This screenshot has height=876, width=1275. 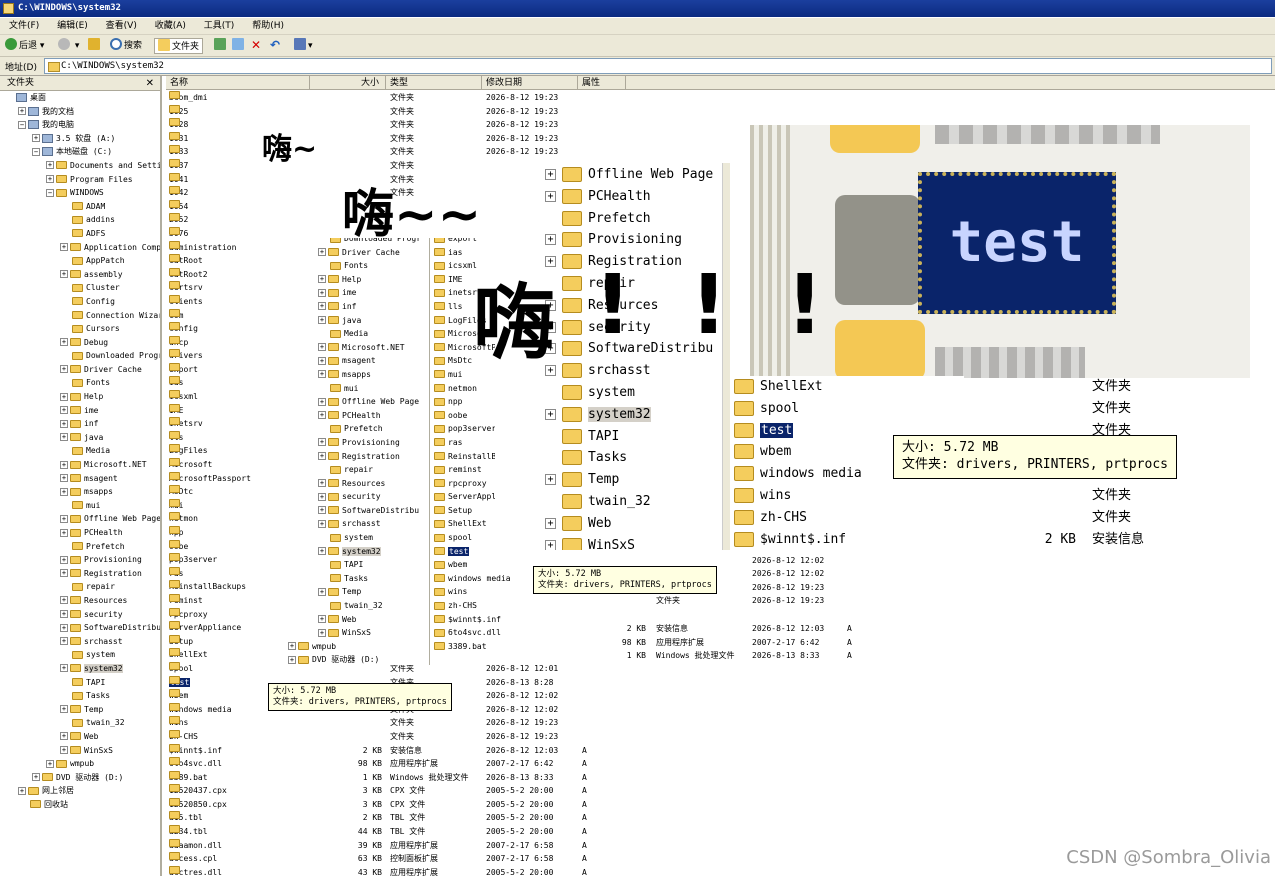 What do you see at coordinates (349, 293) in the screenshot?
I see `overlay-tree-item: + ime` at bounding box center [349, 293].